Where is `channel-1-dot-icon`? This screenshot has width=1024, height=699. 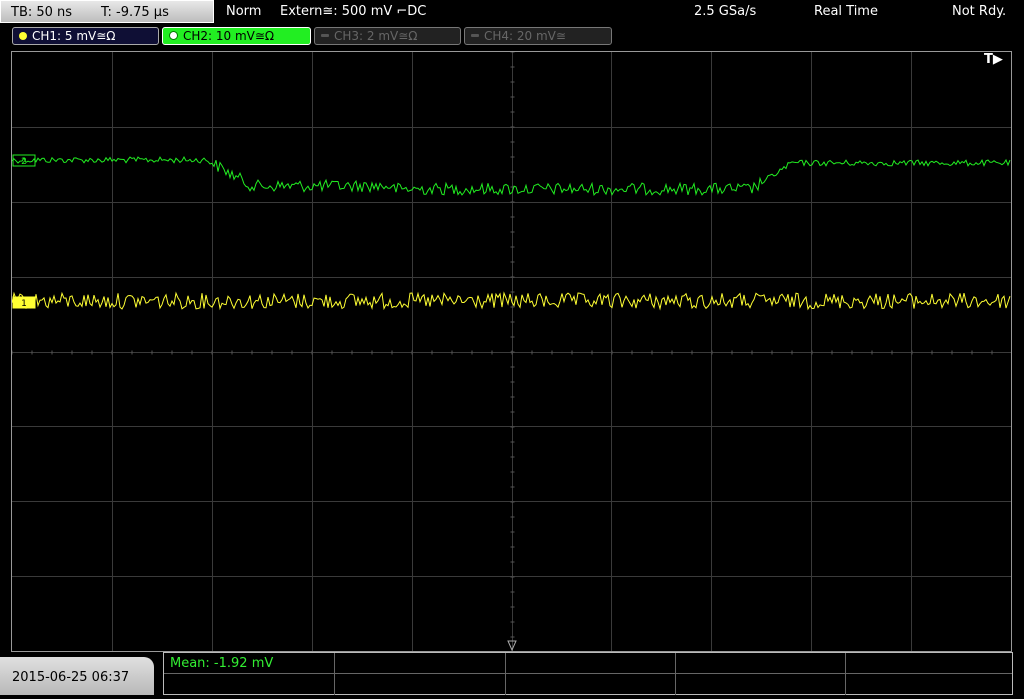
channel-1-dot-icon is located at coordinates (23, 36).